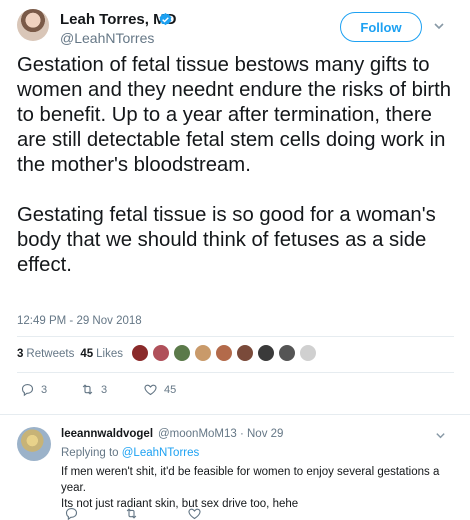  What do you see at coordinates (90, 453) in the screenshot?
I see `replying-to-label: Replying to` at bounding box center [90, 453].